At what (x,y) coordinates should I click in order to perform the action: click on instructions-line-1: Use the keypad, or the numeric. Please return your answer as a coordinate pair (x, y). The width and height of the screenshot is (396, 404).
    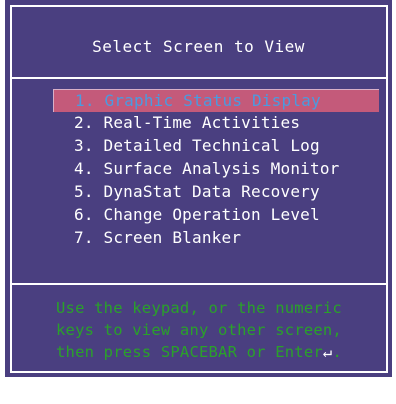
    Looking at the image, I should click on (199, 308).